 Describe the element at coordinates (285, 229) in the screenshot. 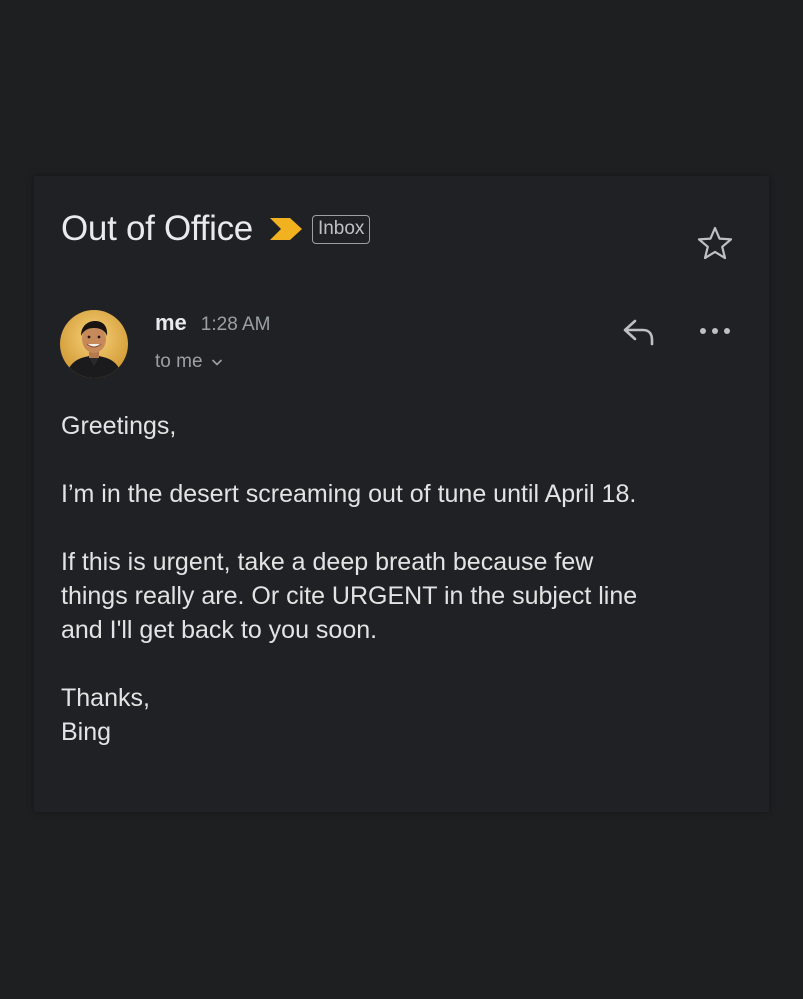

I see `importance-marker-icon` at that location.